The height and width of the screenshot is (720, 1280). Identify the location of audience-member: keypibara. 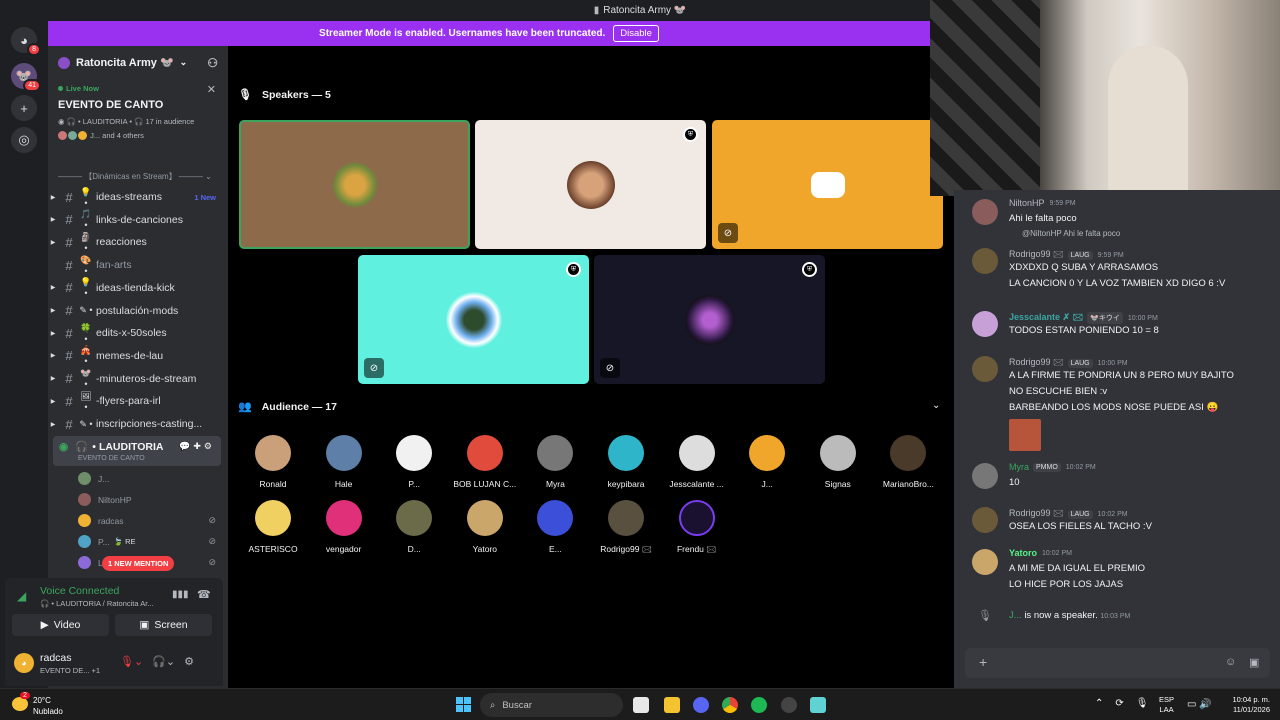
(626, 462).